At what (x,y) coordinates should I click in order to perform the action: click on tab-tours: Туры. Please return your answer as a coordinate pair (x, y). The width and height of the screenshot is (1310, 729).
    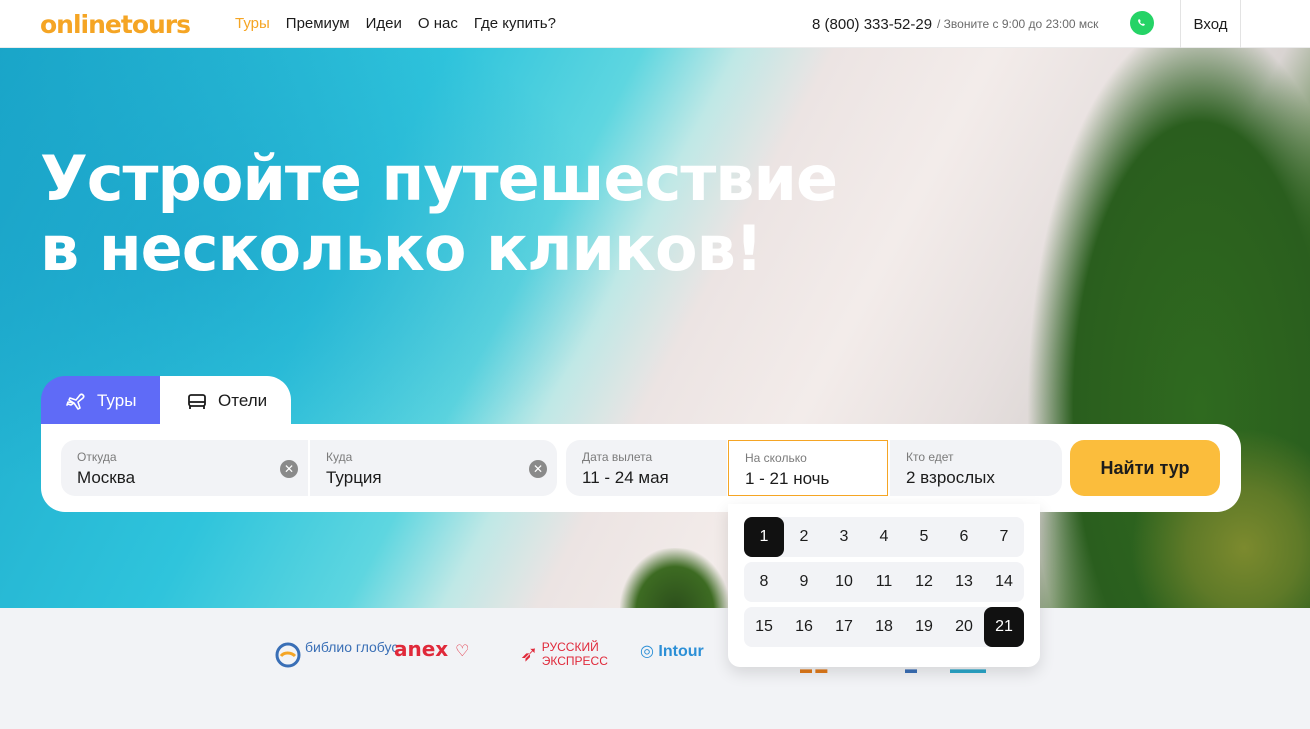
    Looking at the image, I should click on (100, 401).